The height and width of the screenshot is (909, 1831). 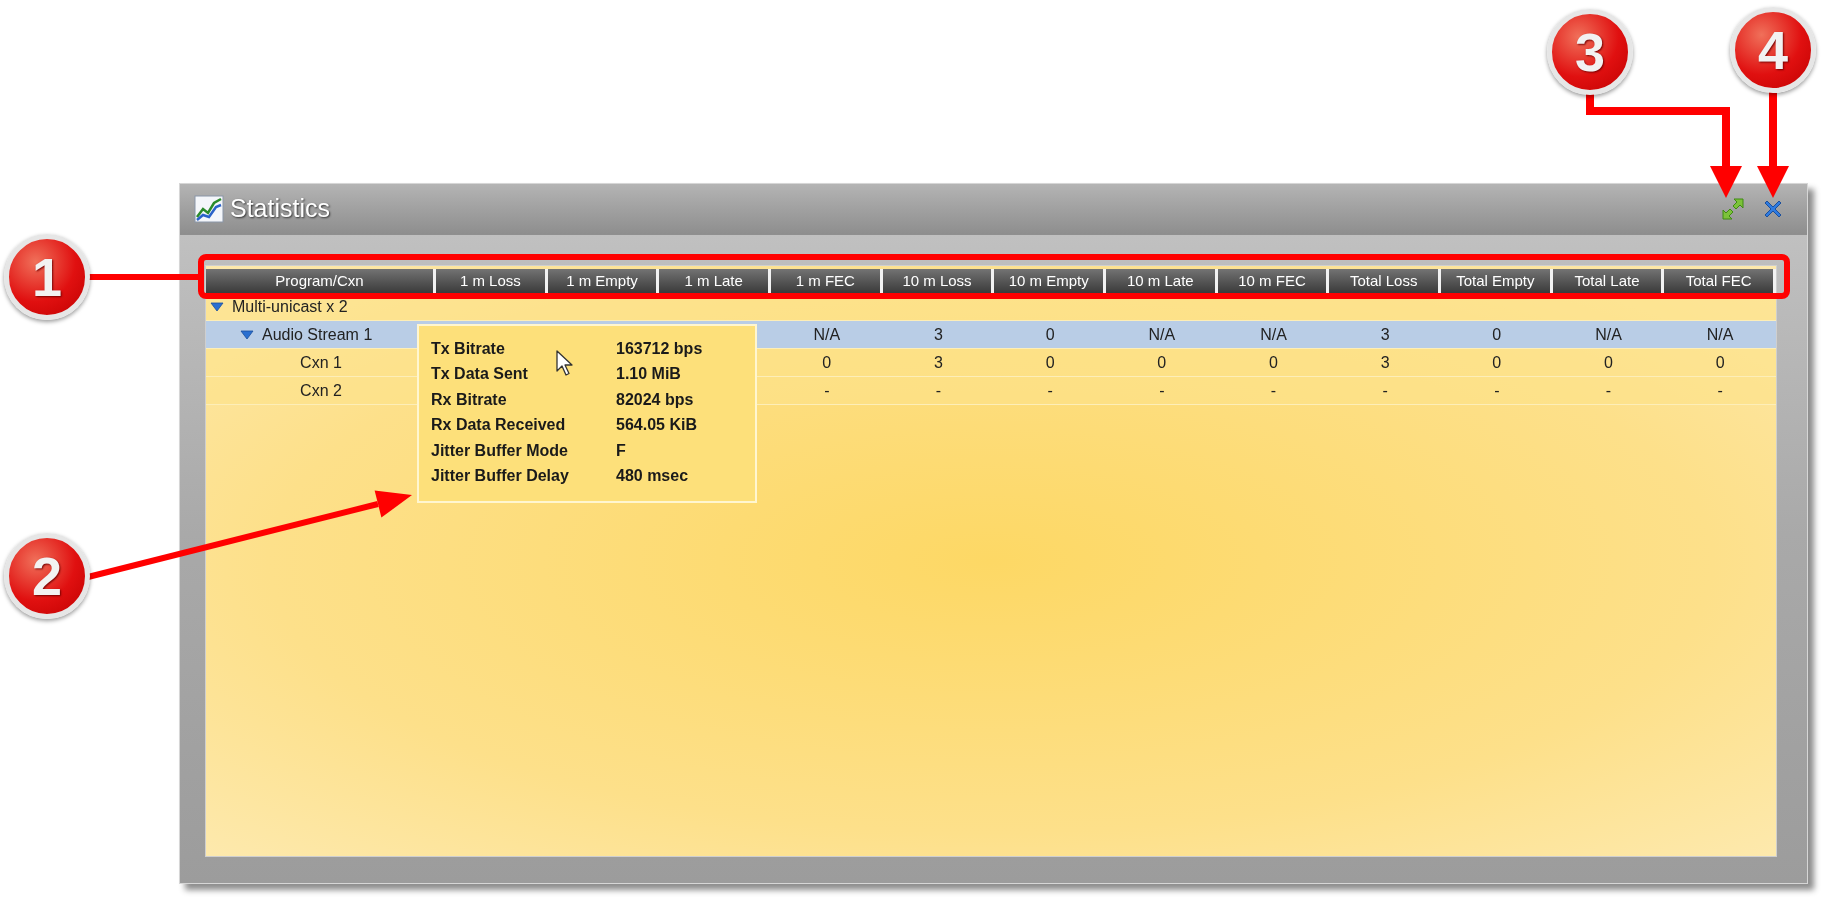 What do you see at coordinates (649, 374) in the screenshot?
I see `tooltip-value: 1.10 MiB` at bounding box center [649, 374].